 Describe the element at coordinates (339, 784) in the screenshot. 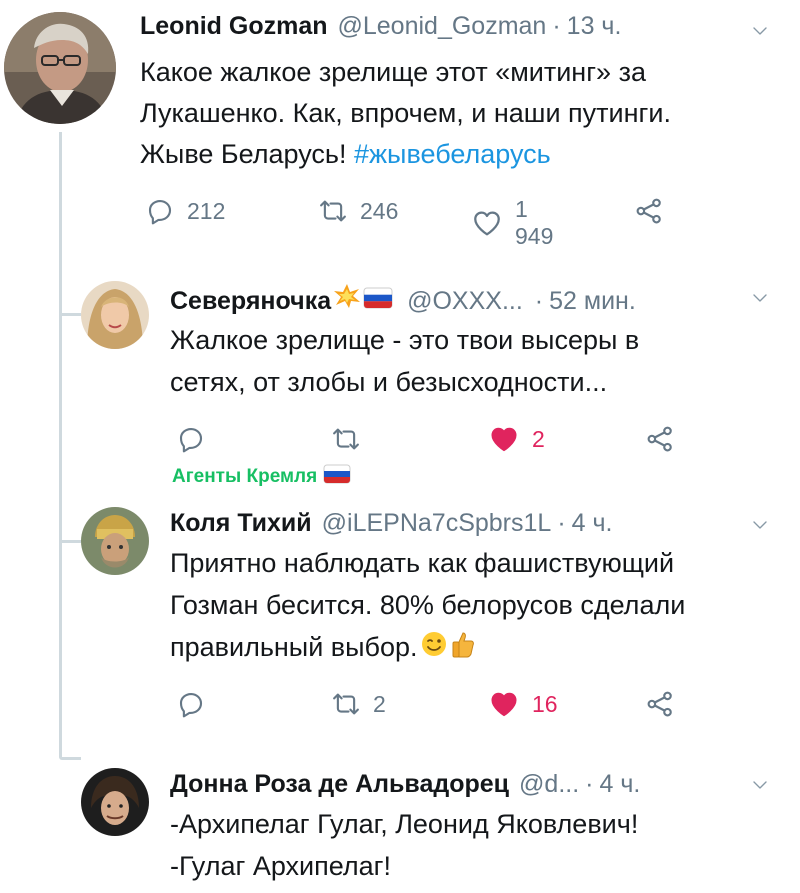

I see `author-name: Донна Роза де Альвадорец` at that location.